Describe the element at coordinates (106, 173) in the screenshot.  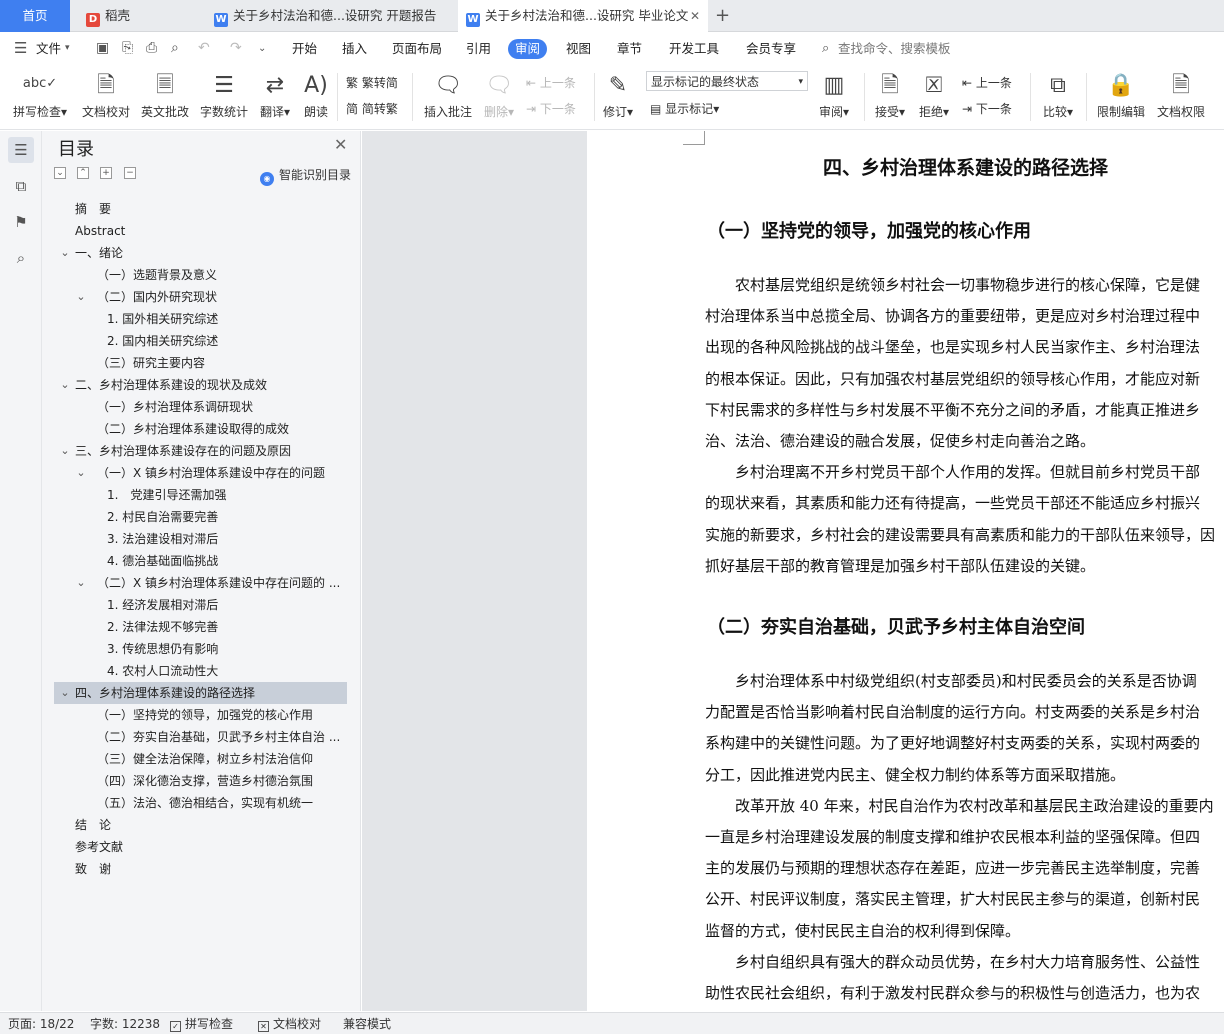
I see `expand-icon: +` at that location.